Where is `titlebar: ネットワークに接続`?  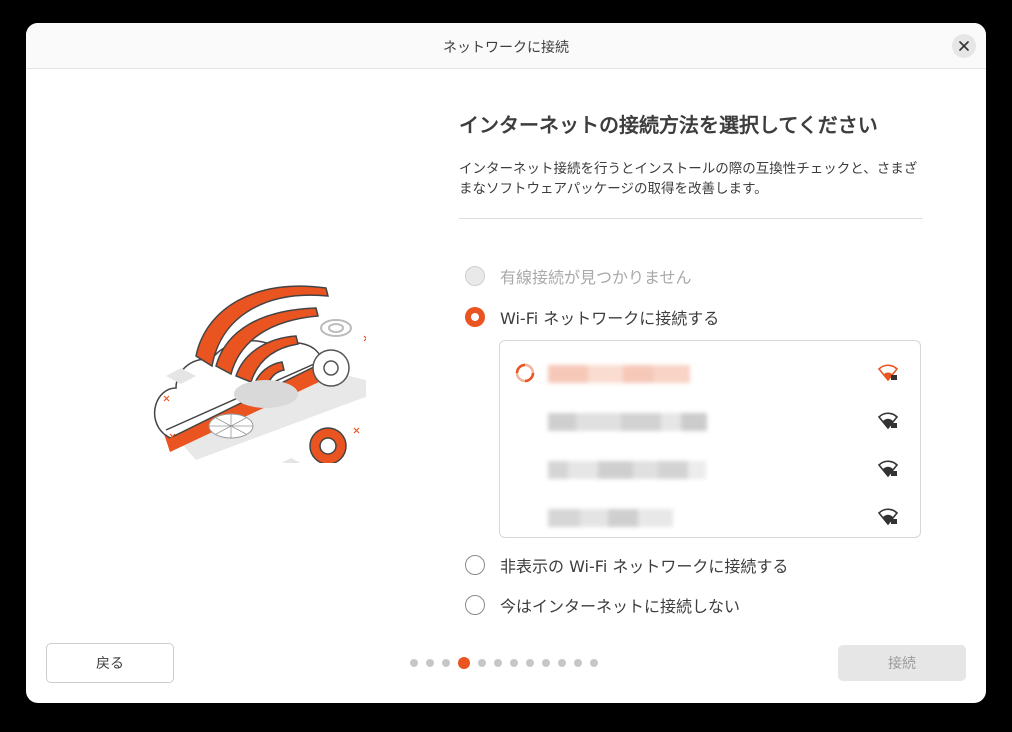
titlebar: ネットワークに接続 is located at coordinates (506, 46).